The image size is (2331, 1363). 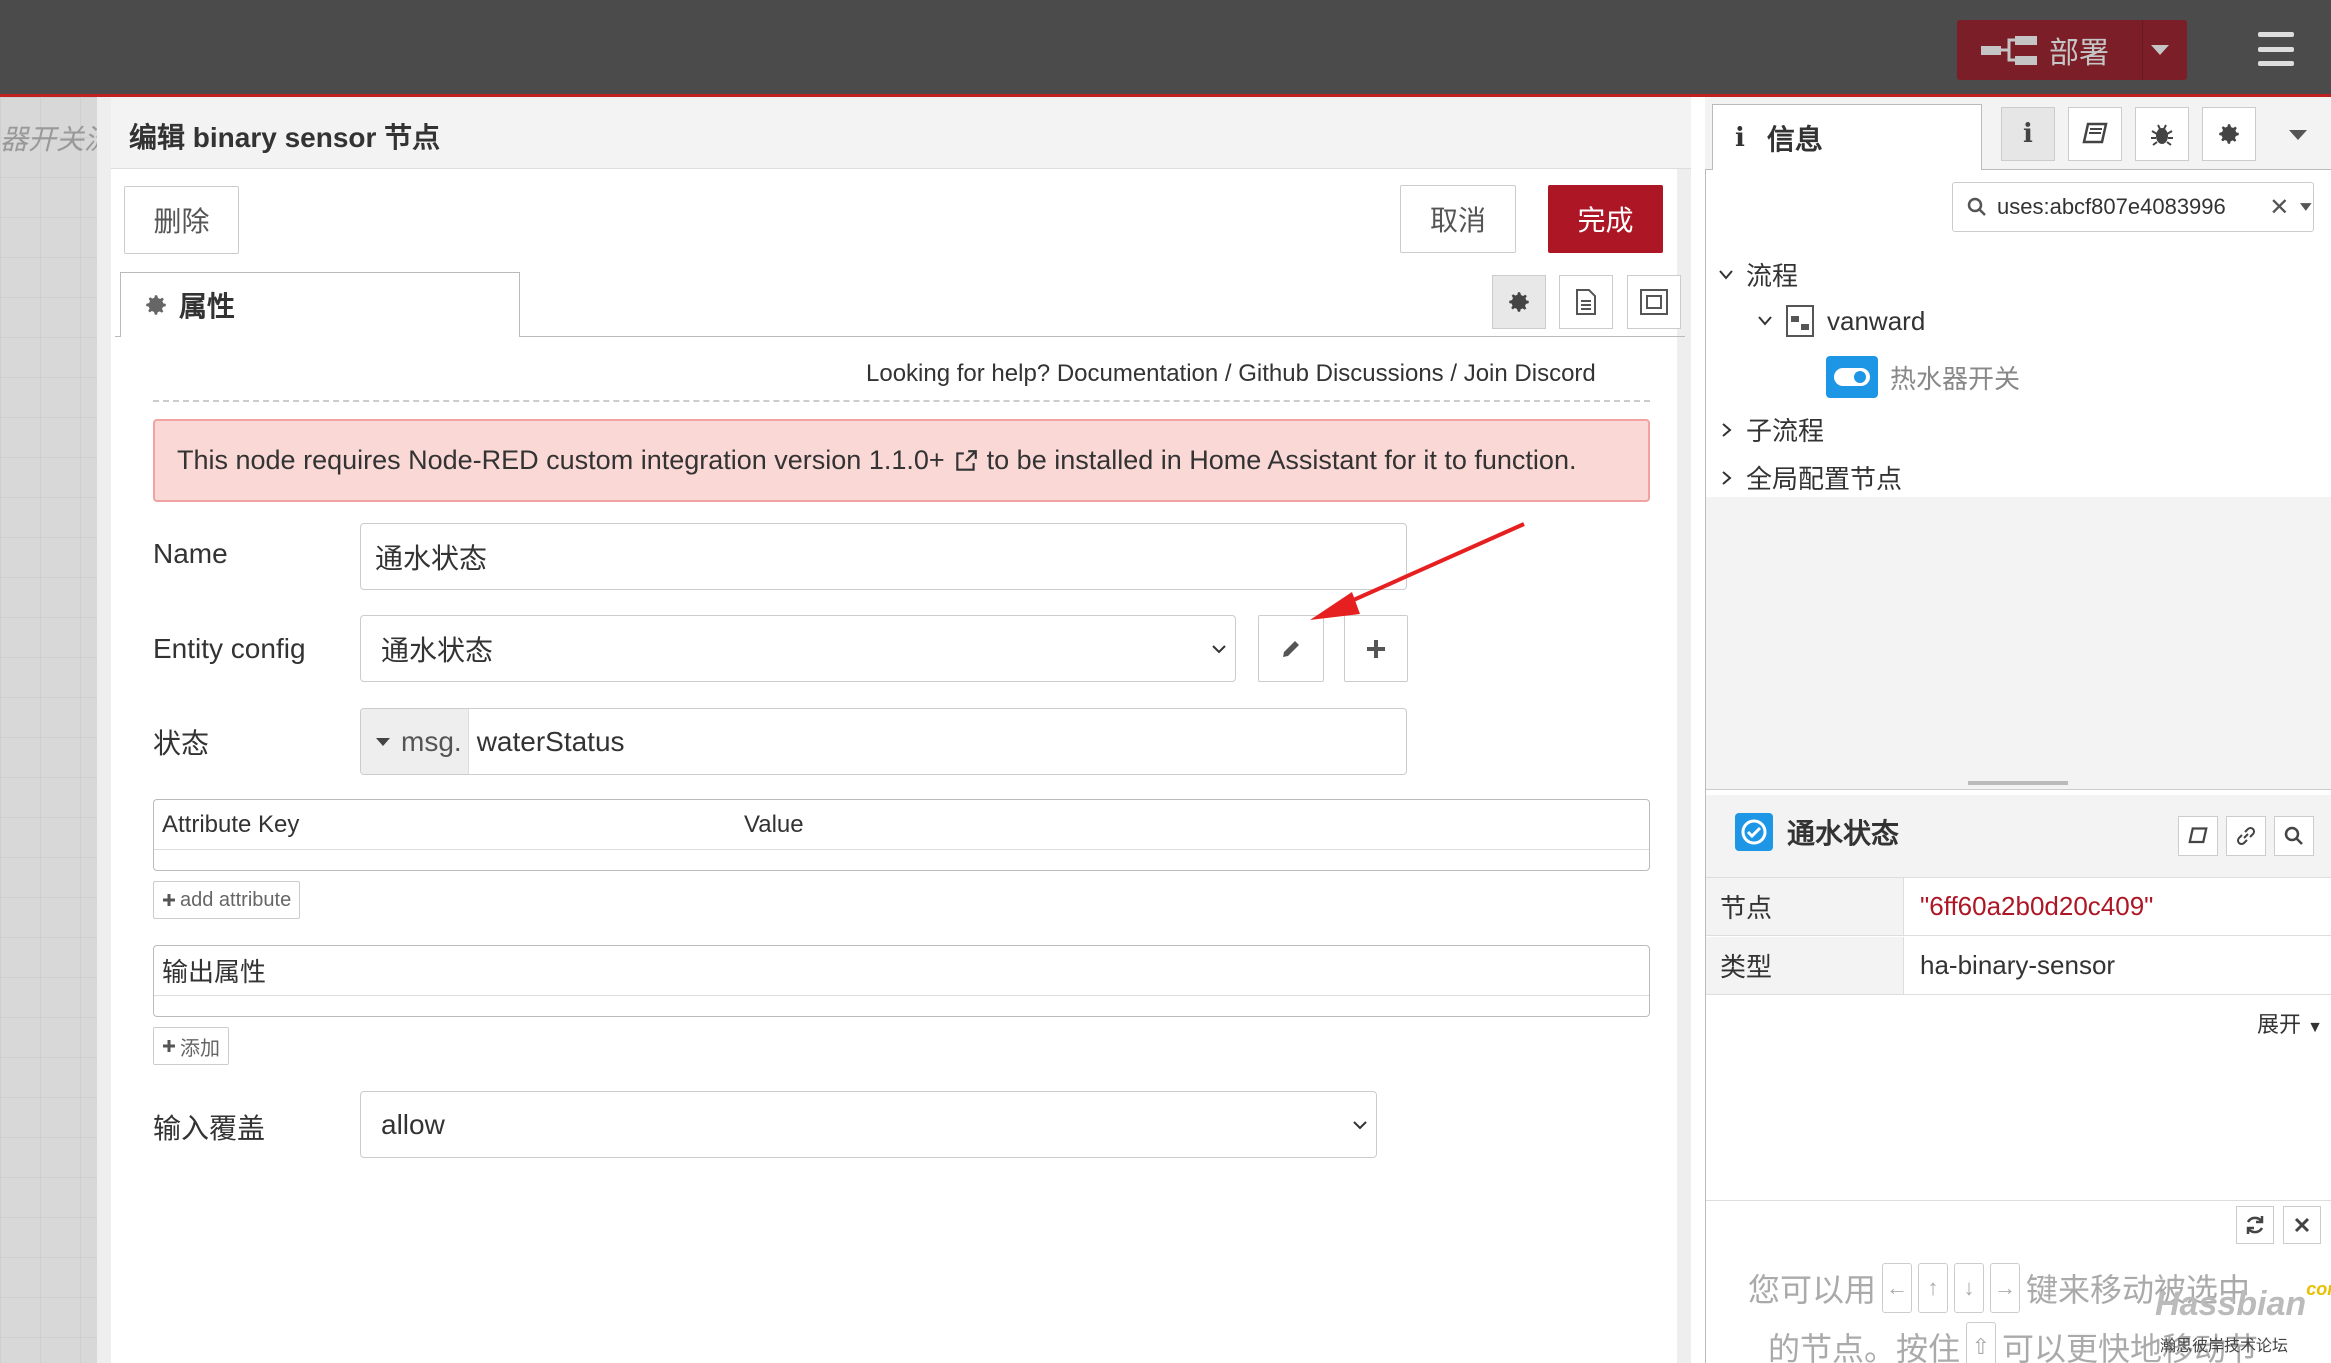 I want to click on tree-subflows: 子流程, so click(x=1771, y=429).